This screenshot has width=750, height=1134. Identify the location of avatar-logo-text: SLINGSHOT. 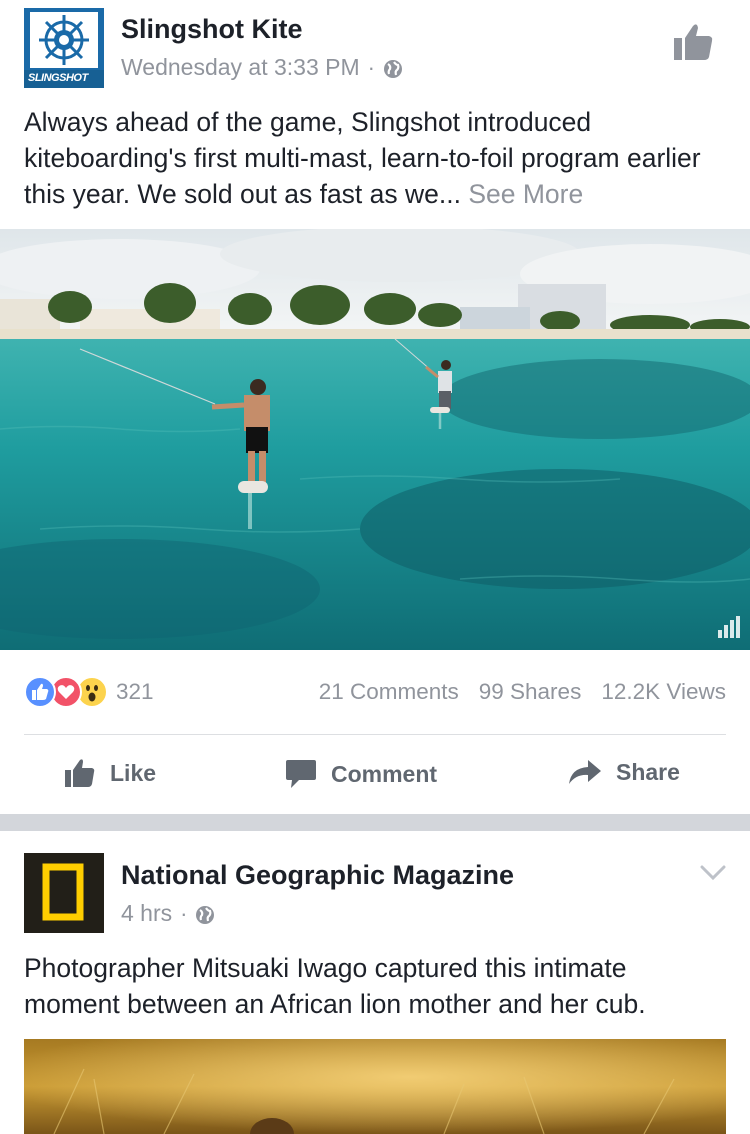
(58, 78).